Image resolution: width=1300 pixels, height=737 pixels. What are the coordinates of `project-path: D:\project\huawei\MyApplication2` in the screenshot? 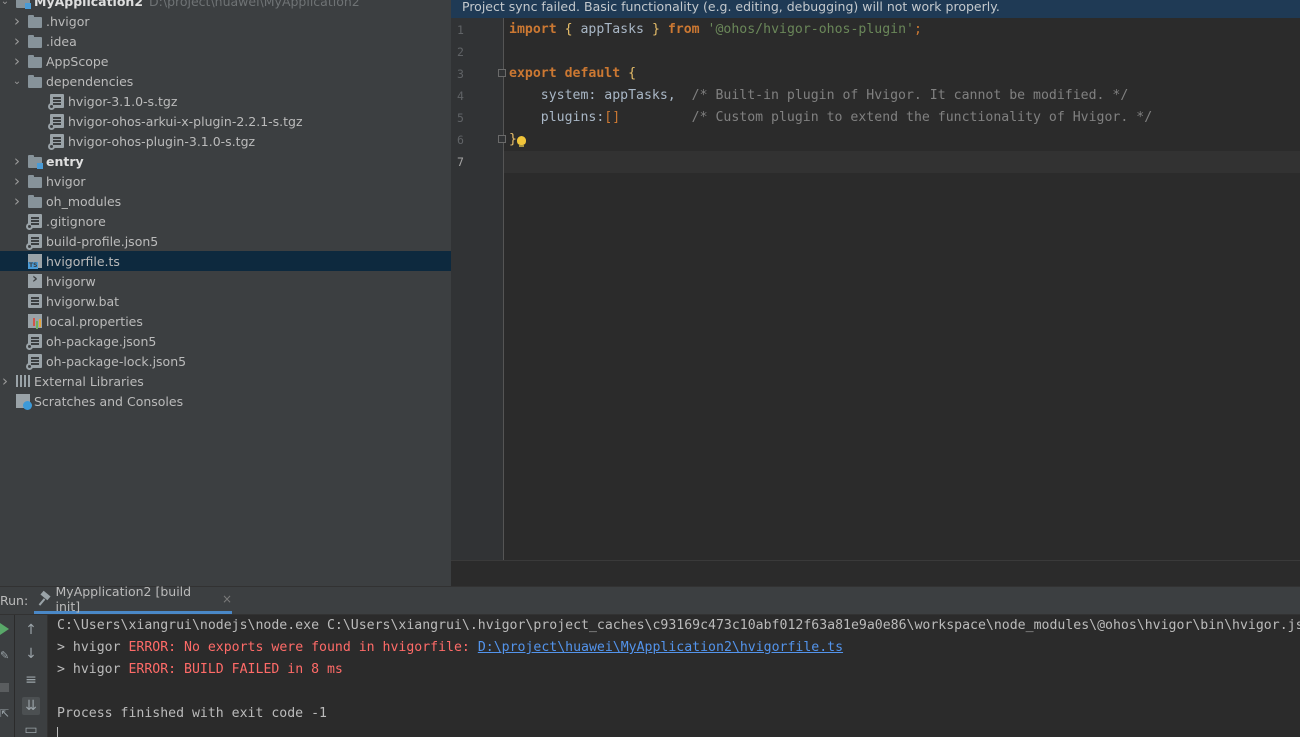 It's located at (254, 4).